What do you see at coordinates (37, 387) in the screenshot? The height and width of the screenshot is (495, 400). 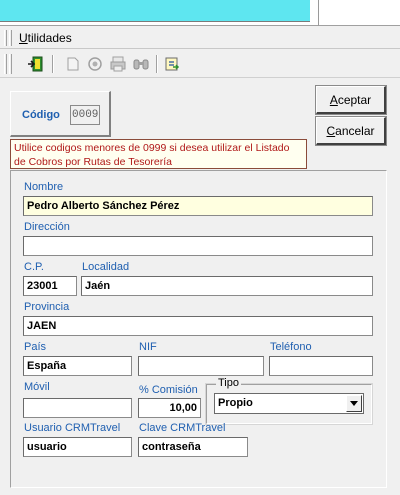 I see `movil-label: Móvil` at bounding box center [37, 387].